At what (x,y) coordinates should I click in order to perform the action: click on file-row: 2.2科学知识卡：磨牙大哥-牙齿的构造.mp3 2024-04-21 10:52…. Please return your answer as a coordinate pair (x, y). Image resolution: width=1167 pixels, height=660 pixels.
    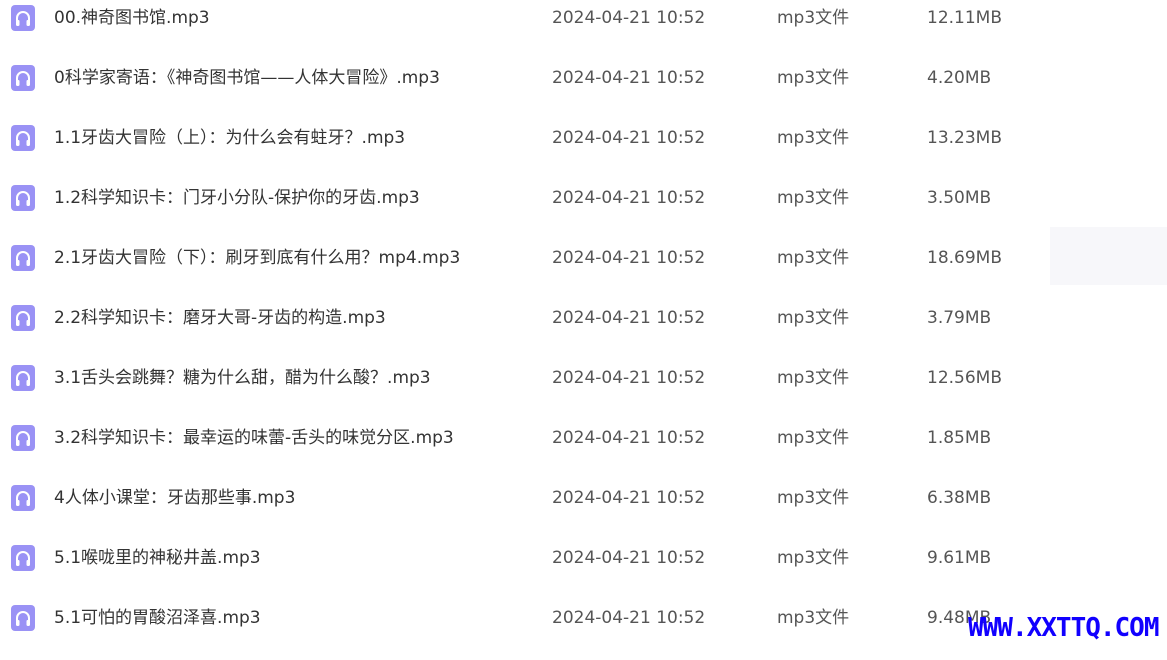
    Looking at the image, I should click on (583, 330).